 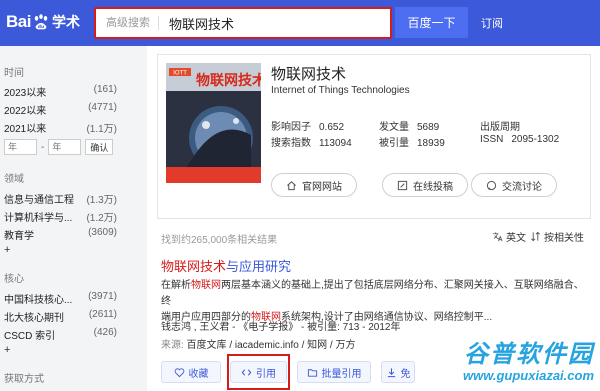 I want to click on sort-icon, so click(x=535, y=236).